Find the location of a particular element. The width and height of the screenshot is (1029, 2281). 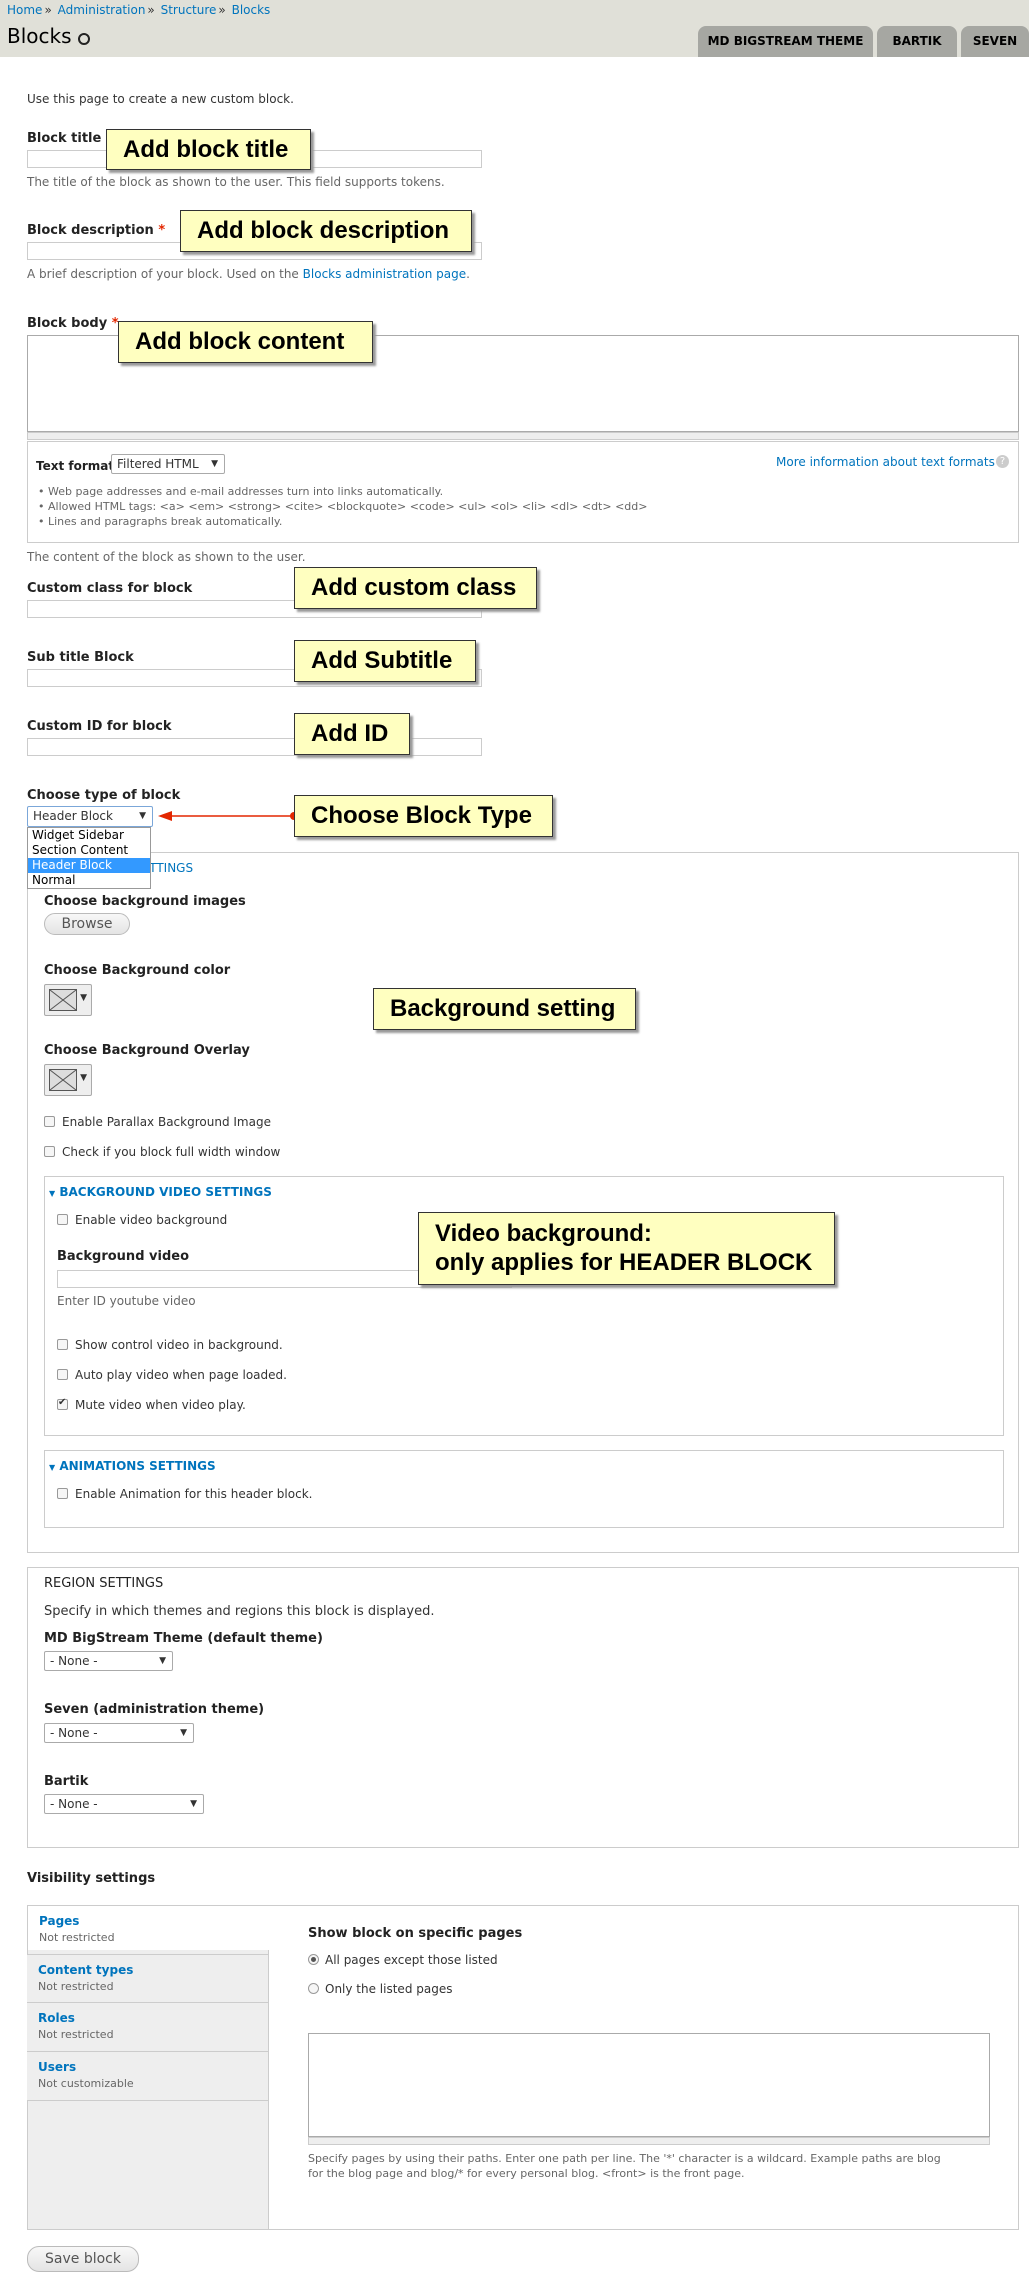

pages-heading: Show block on specific pages is located at coordinates (415, 1933).